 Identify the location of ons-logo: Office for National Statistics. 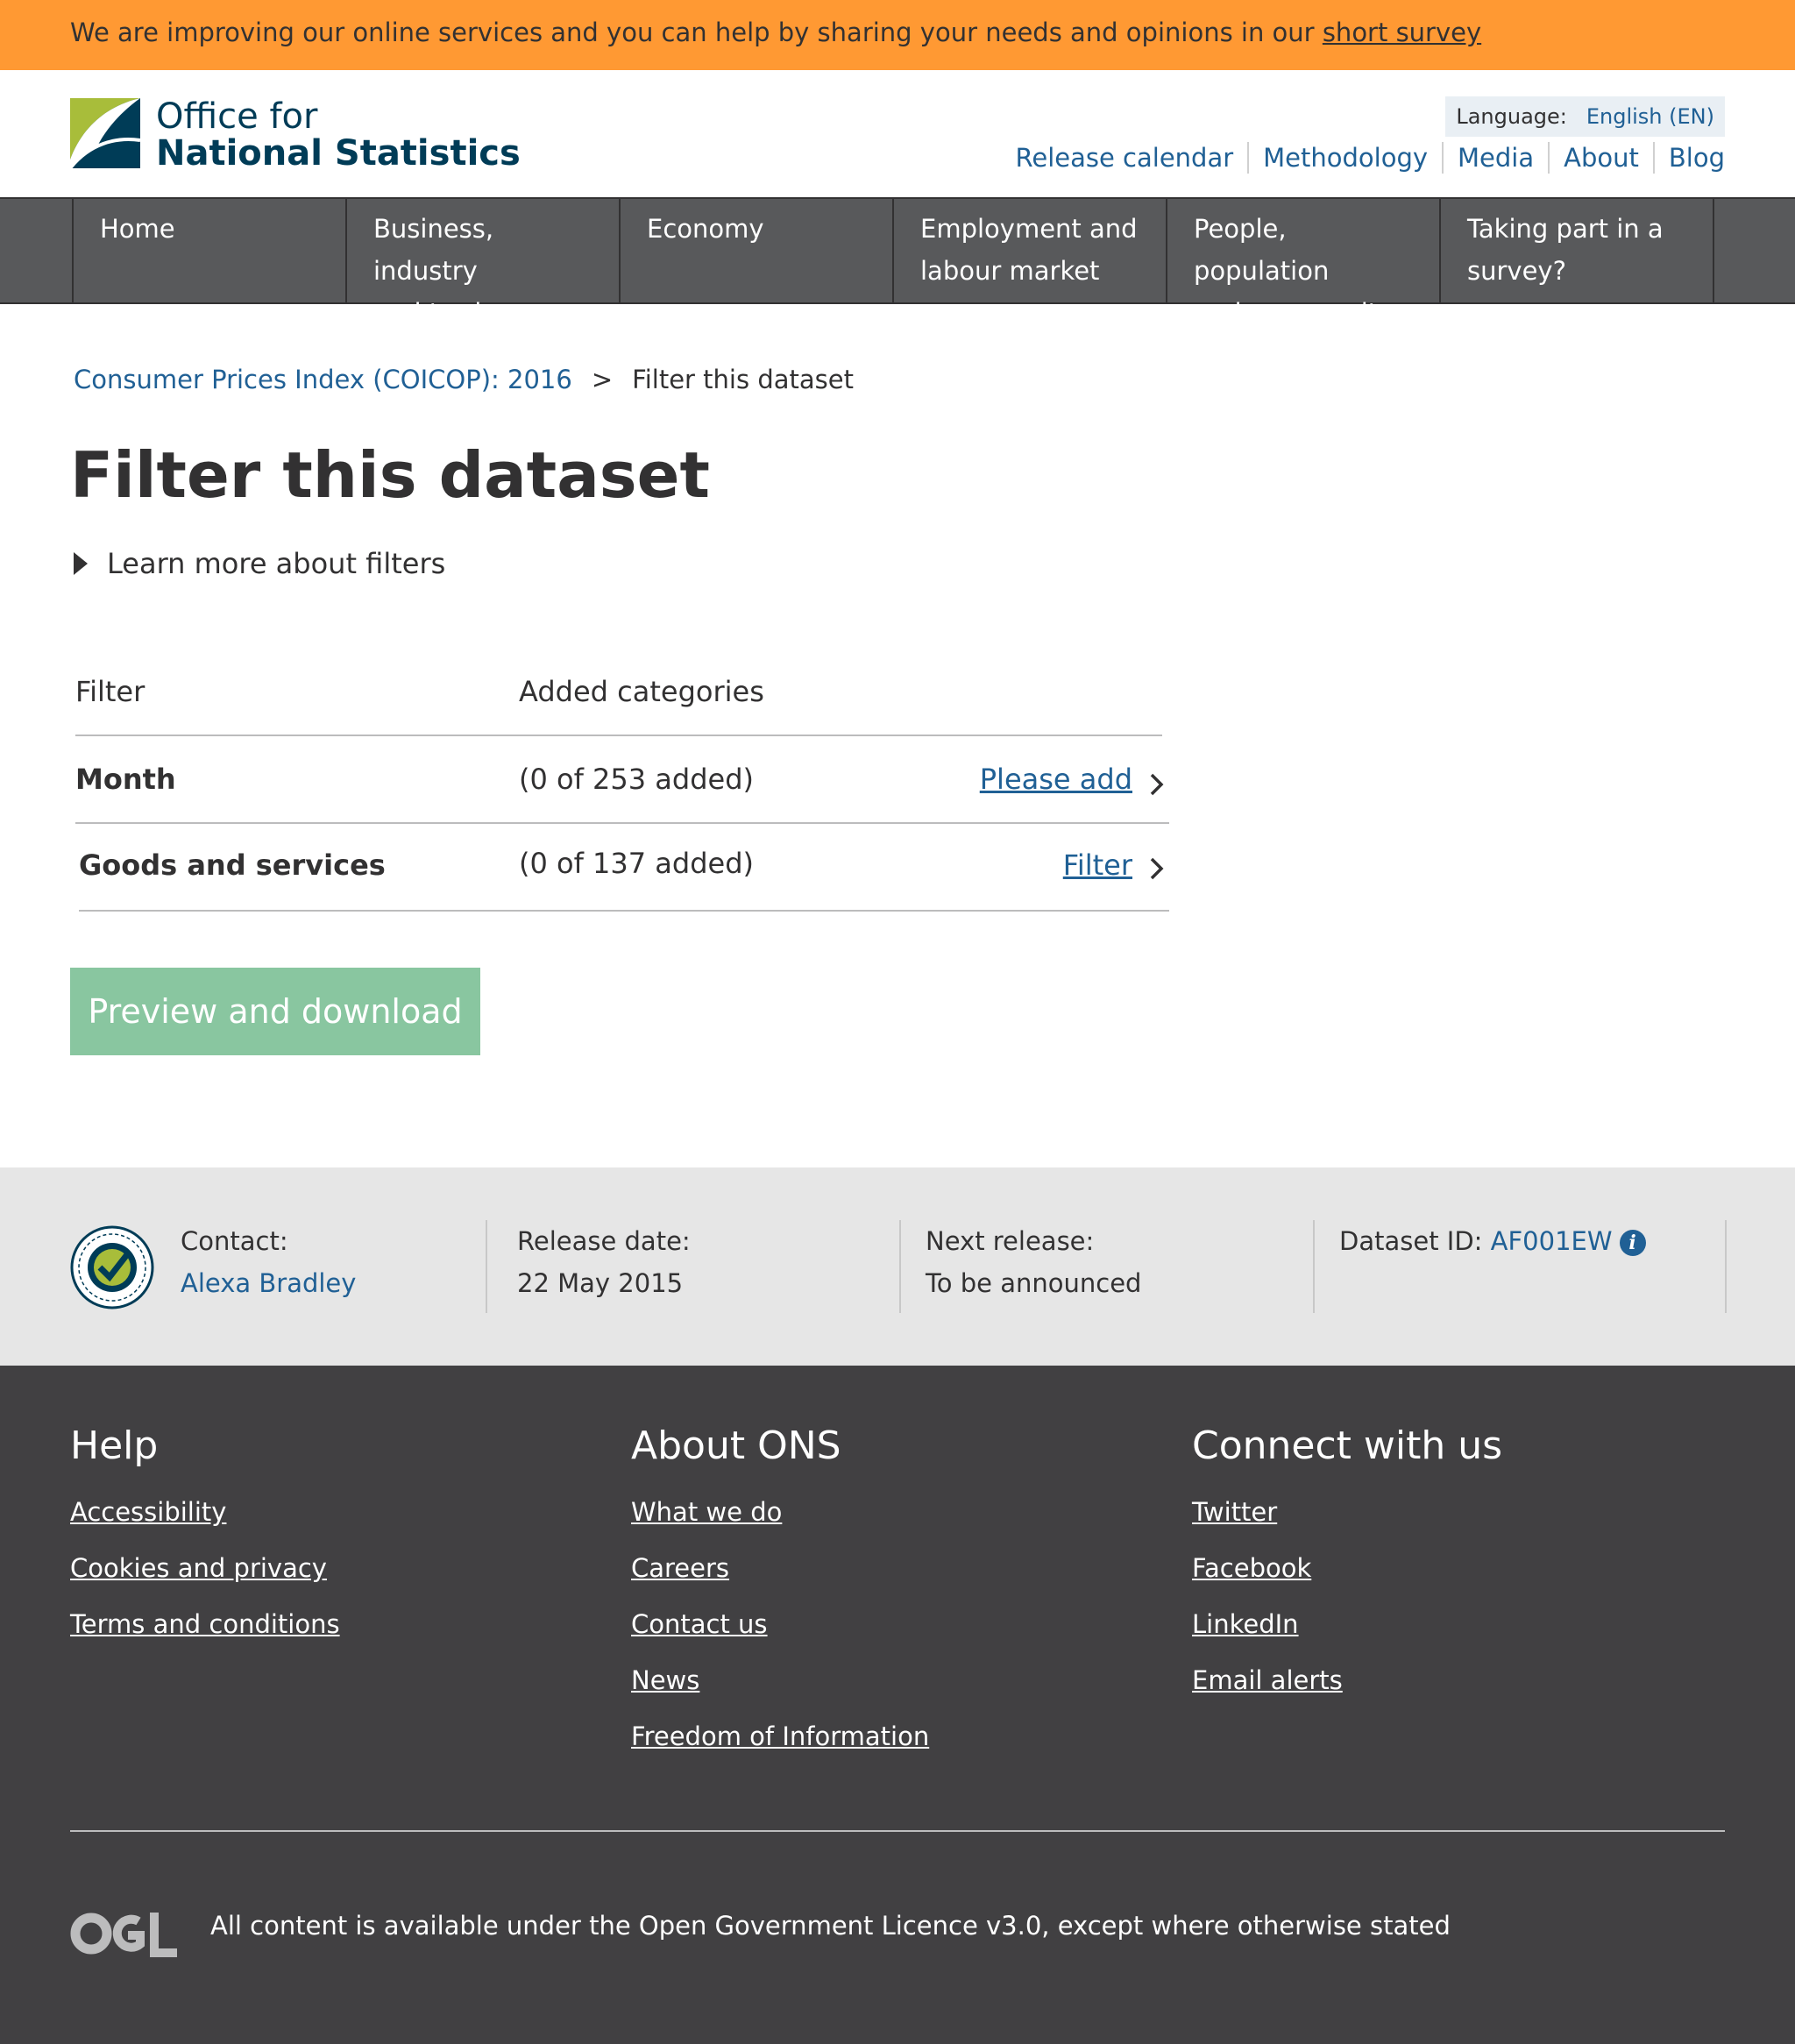
(295, 135).